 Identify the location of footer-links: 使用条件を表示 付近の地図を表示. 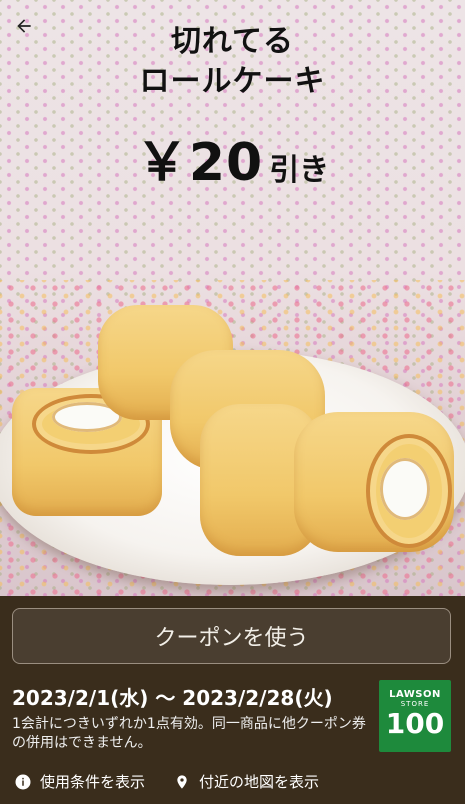
(180, 781).